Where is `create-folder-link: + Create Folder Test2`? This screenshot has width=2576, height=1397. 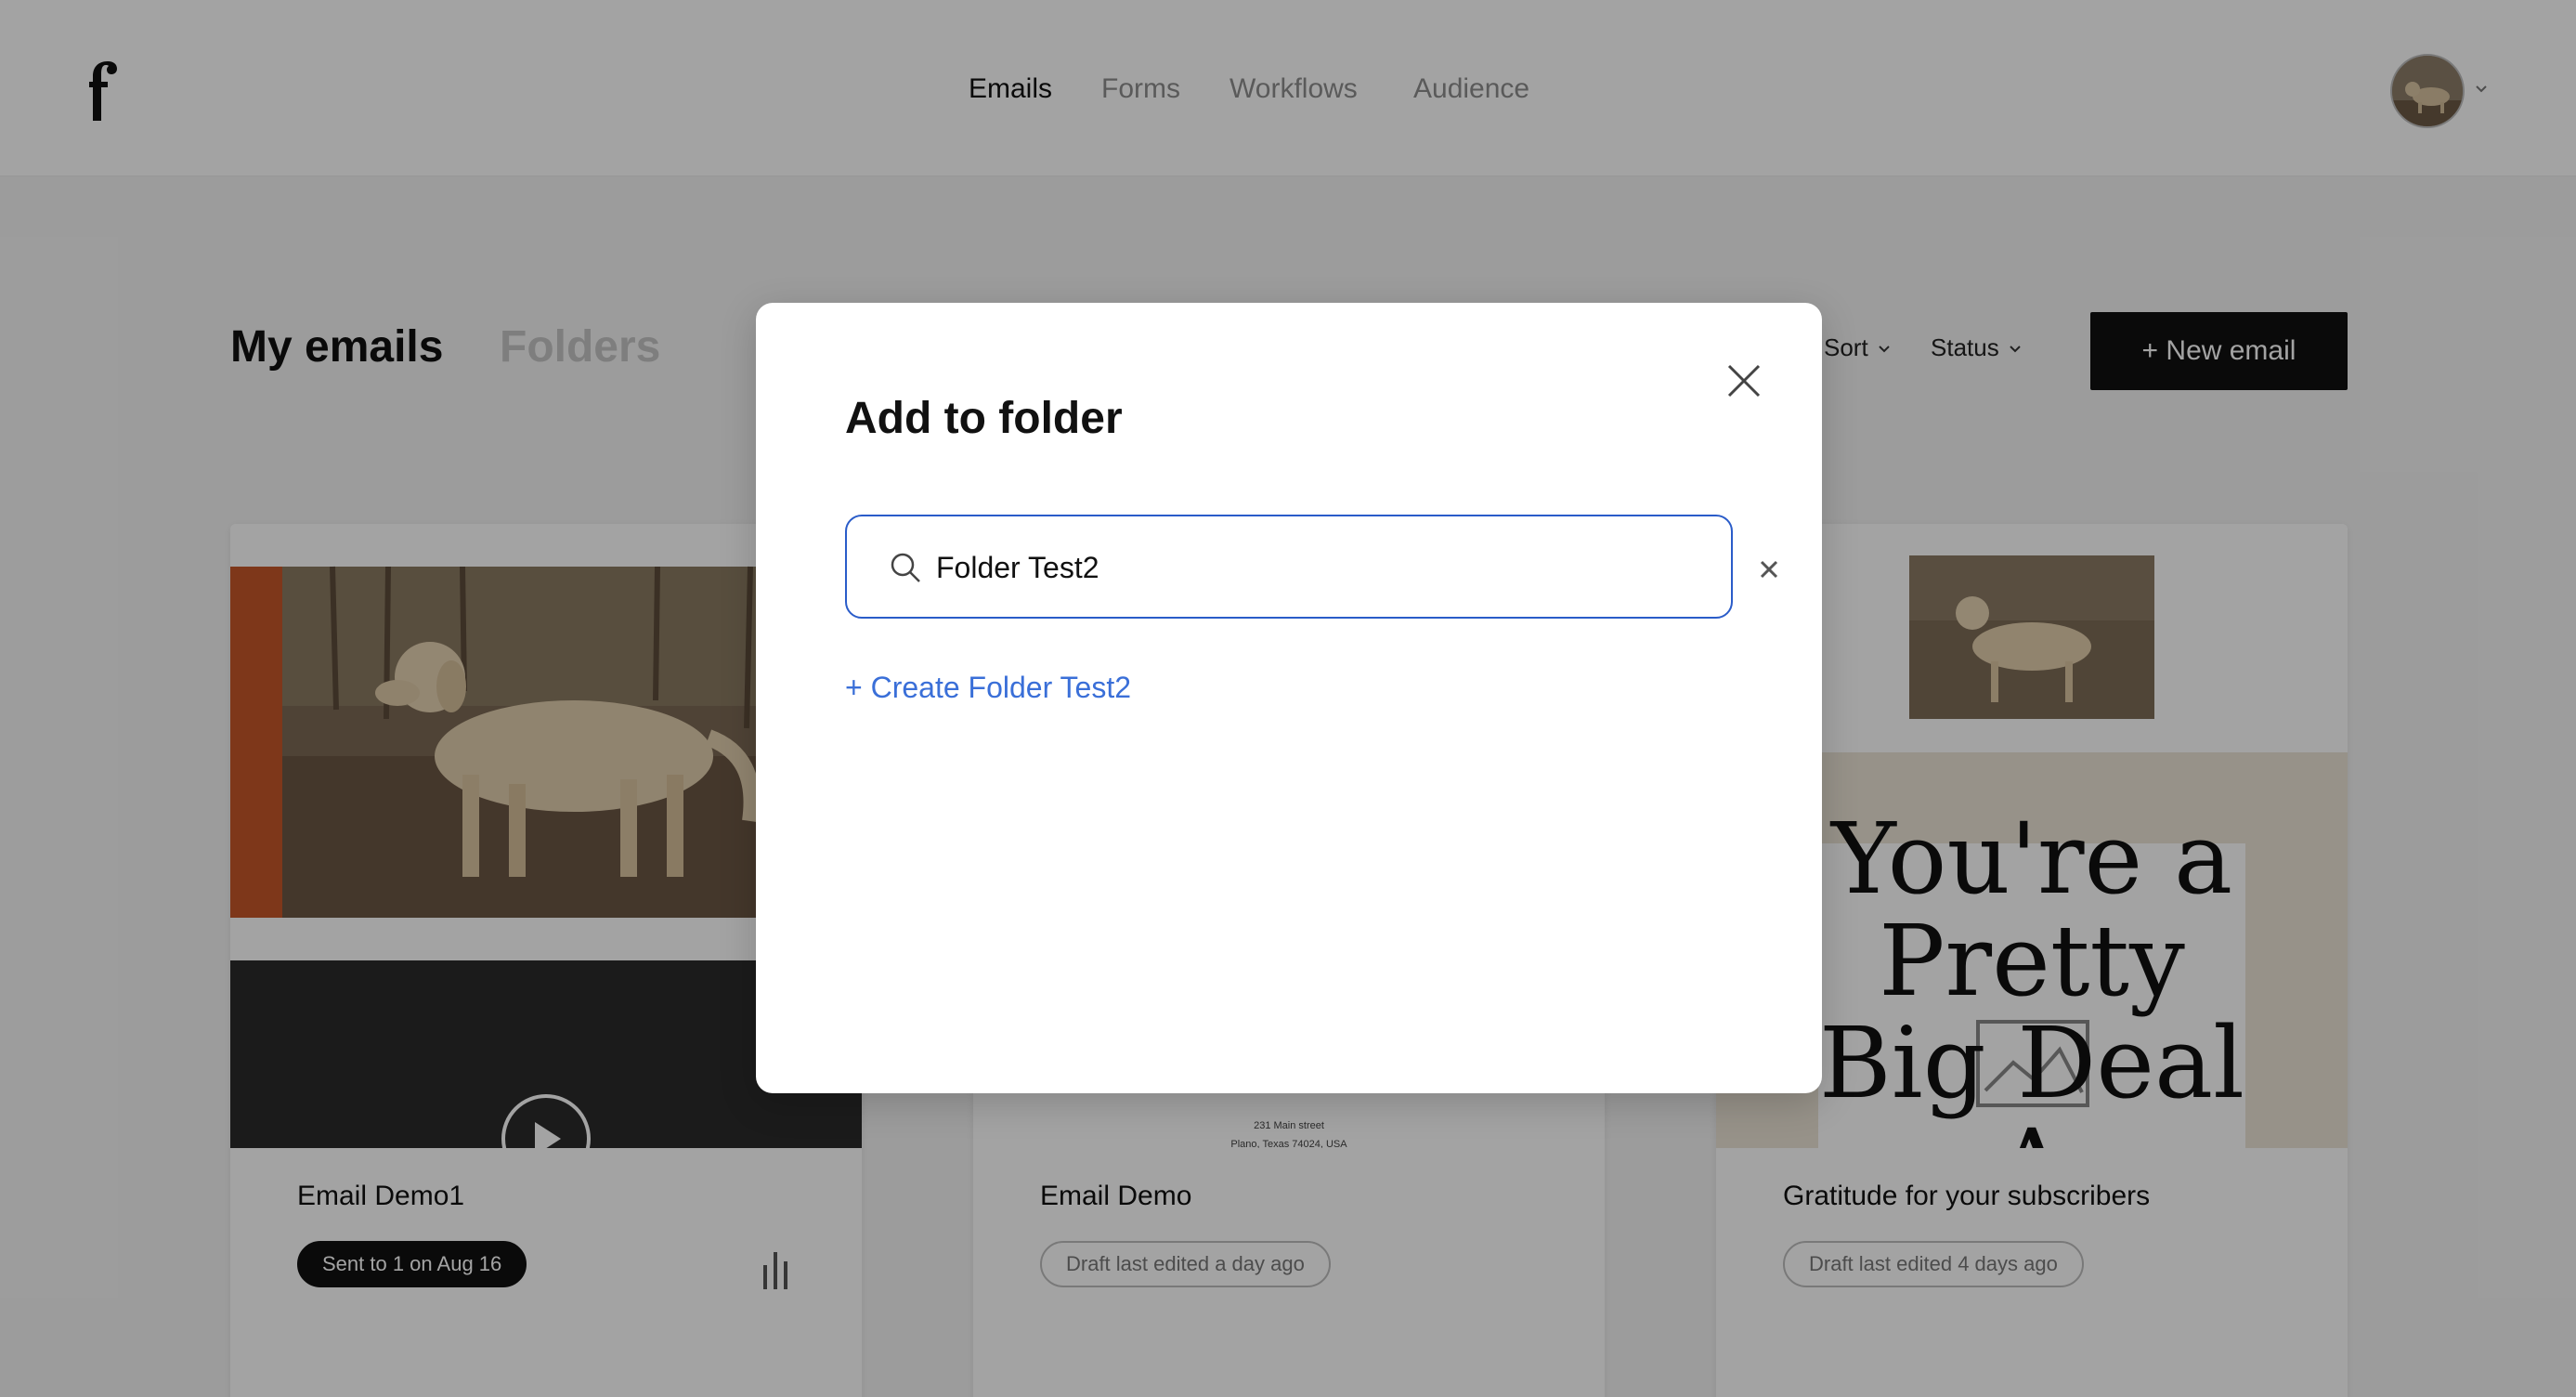 create-folder-link: + Create Folder Test2 is located at coordinates (988, 688).